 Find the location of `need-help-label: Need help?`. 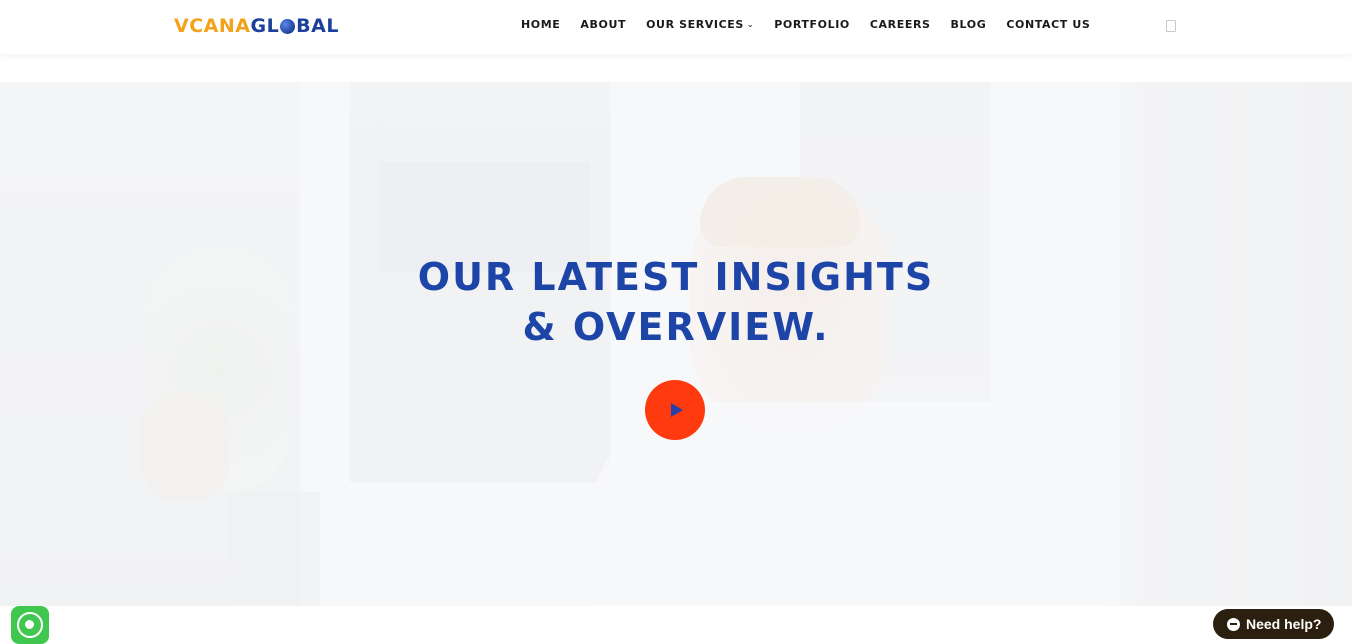

need-help-label: Need help? is located at coordinates (1284, 624).